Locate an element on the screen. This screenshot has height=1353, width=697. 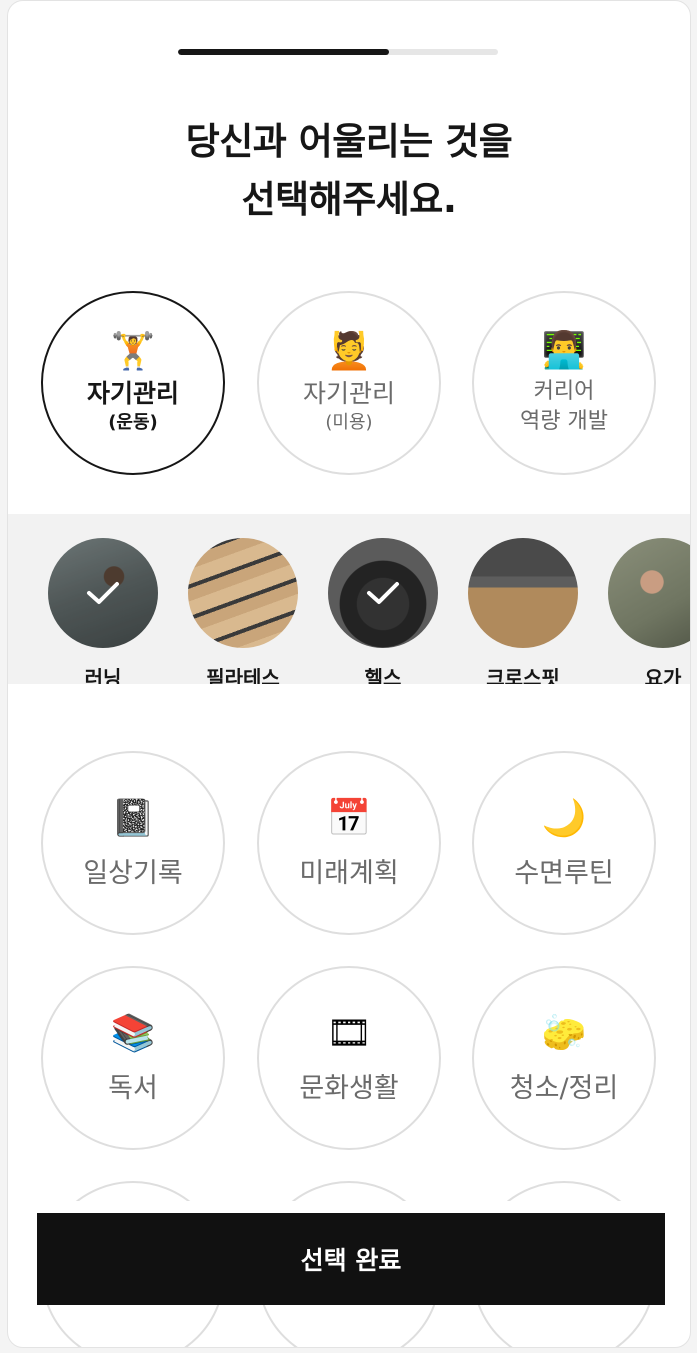
category-daily-log: 📓 일상기록 is located at coordinates (133, 843).